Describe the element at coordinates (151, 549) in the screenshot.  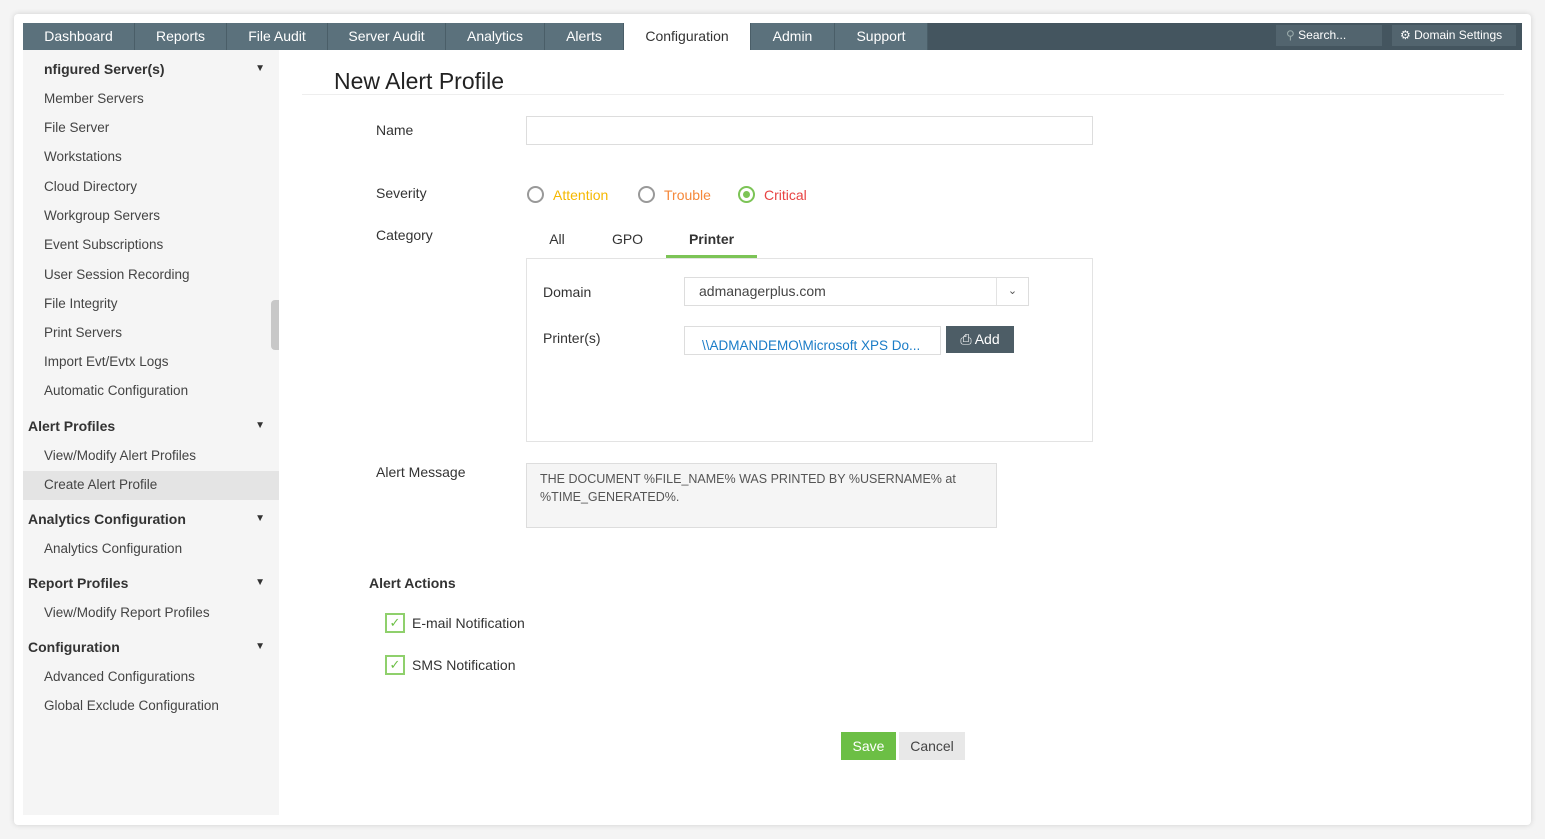
I see `sidebar-item-analytics-configuration: Analytics Configuration` at that location.